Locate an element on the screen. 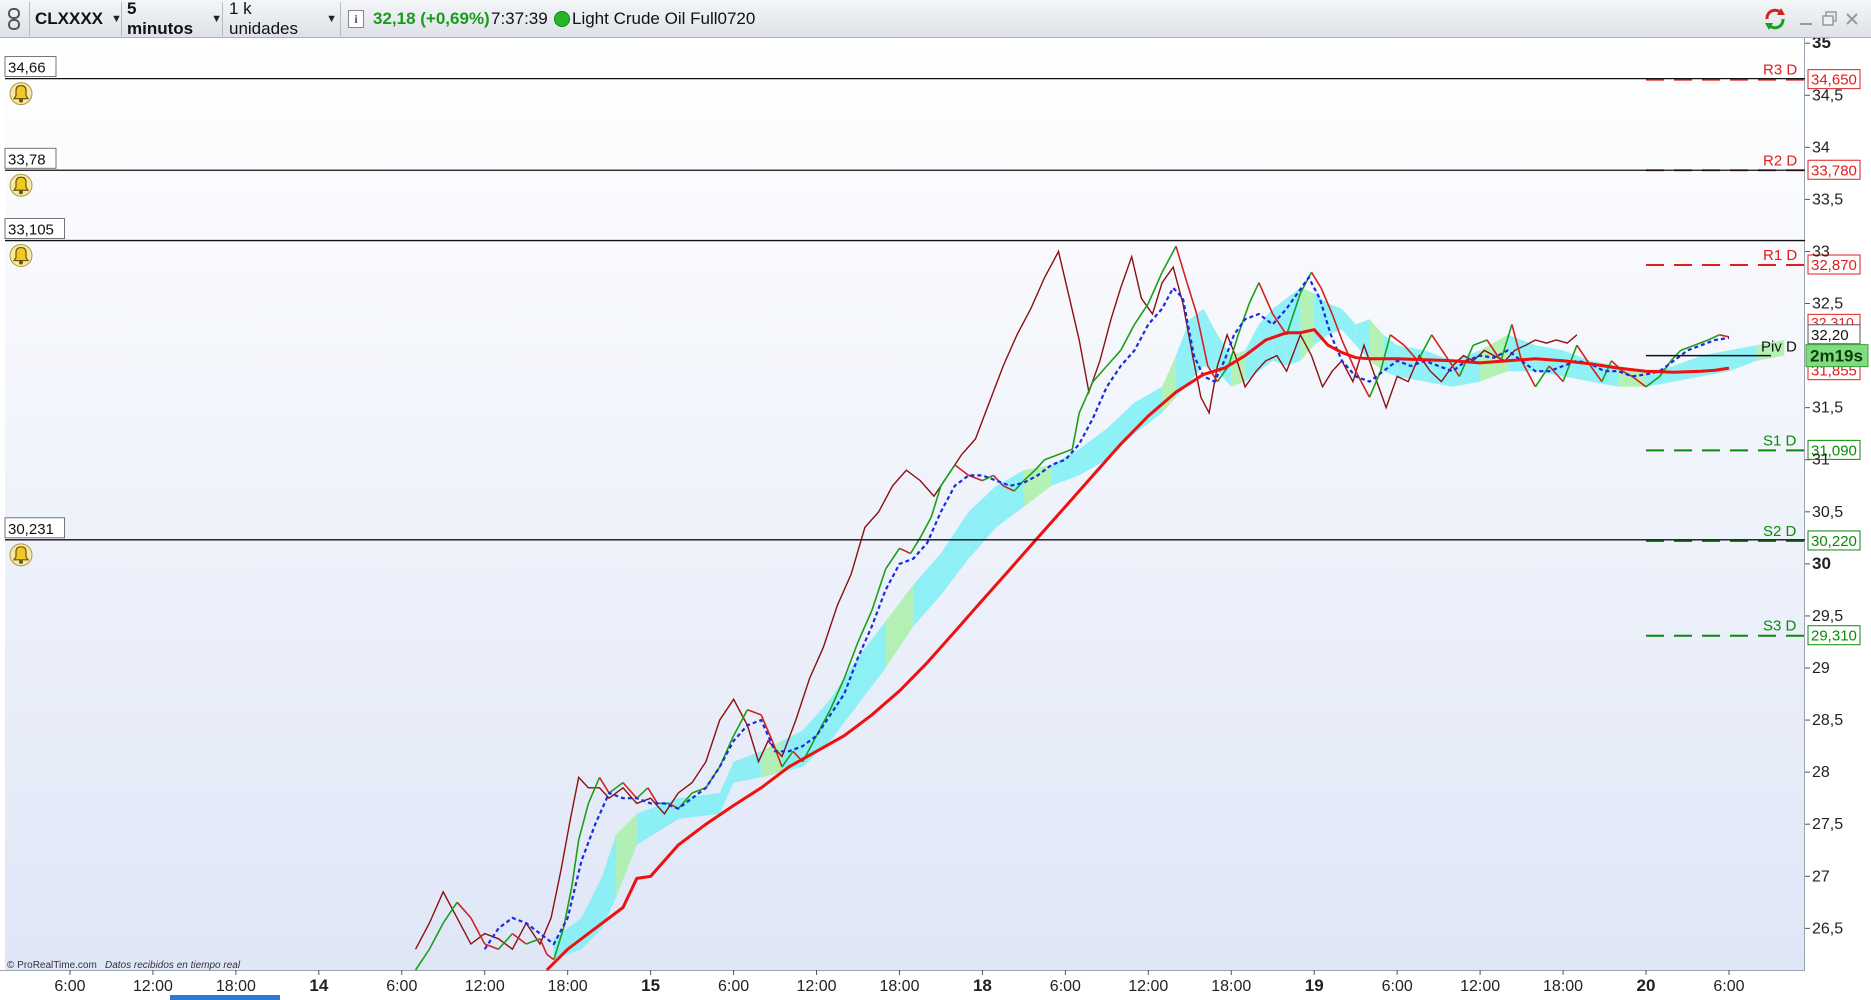  info-icon: i is located at coordinates (358, 19).